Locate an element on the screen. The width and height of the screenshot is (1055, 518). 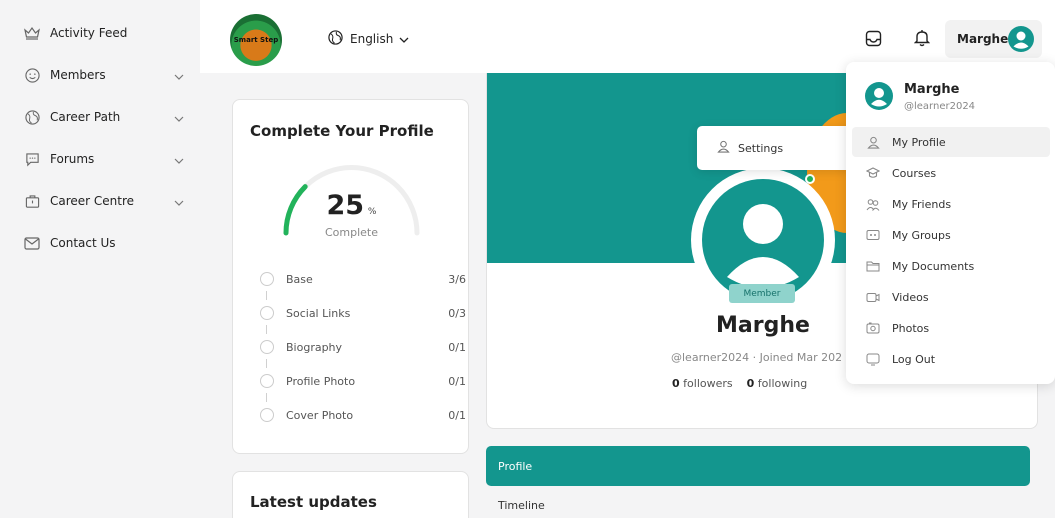
followers-label: followers is located at coordinates (707, 383).